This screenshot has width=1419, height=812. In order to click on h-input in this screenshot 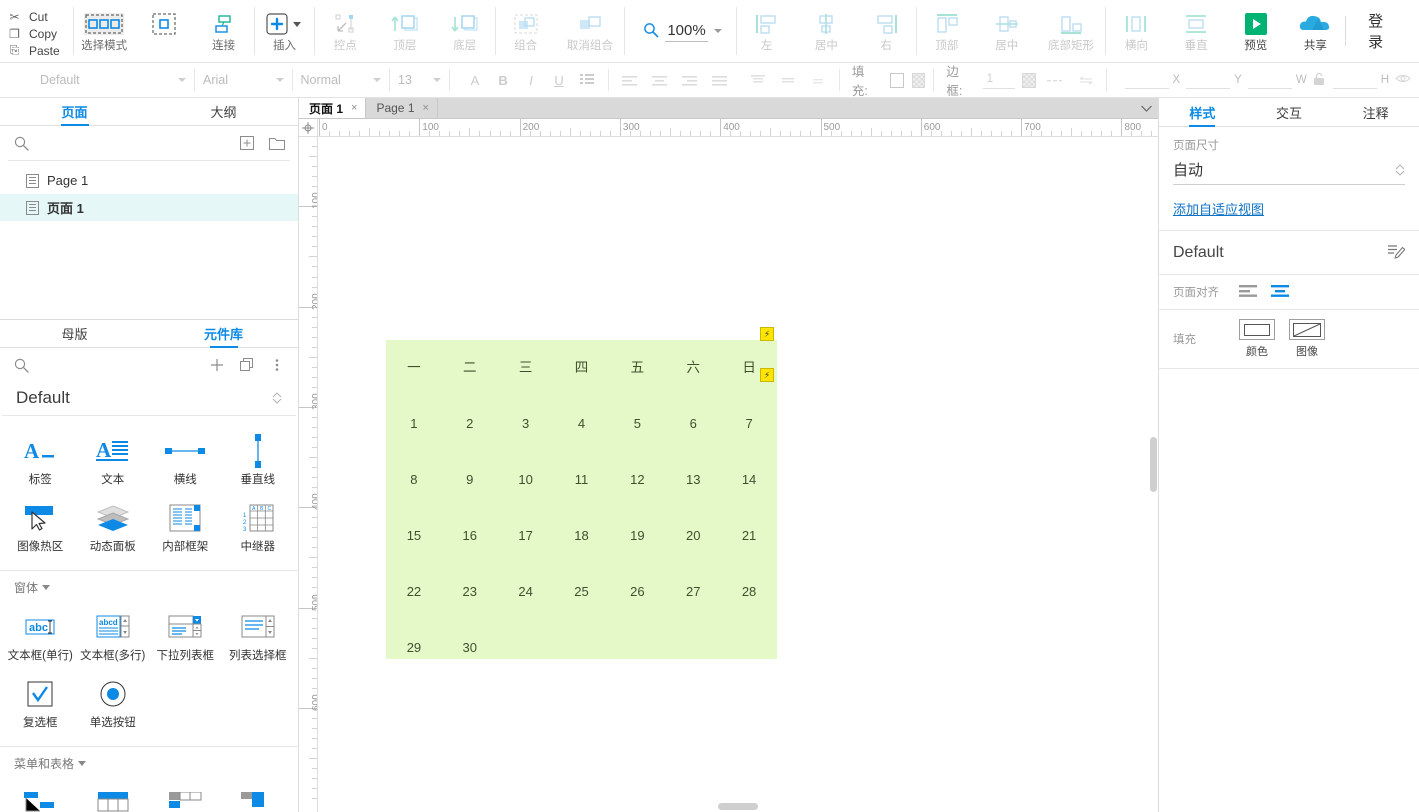, I will do `click(1354, 80)`.